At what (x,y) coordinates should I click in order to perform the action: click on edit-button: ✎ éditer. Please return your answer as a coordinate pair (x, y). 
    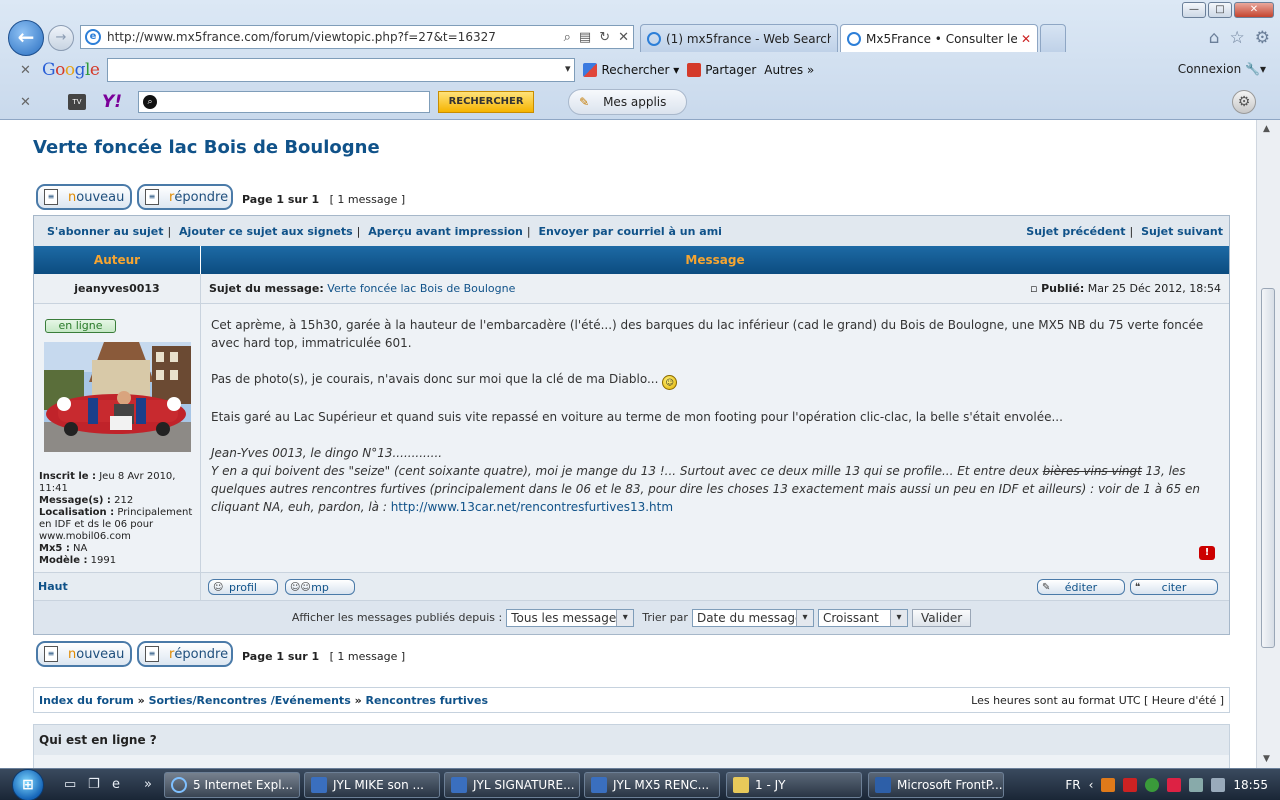
    Looking at the image, I should click on (1081, 587).